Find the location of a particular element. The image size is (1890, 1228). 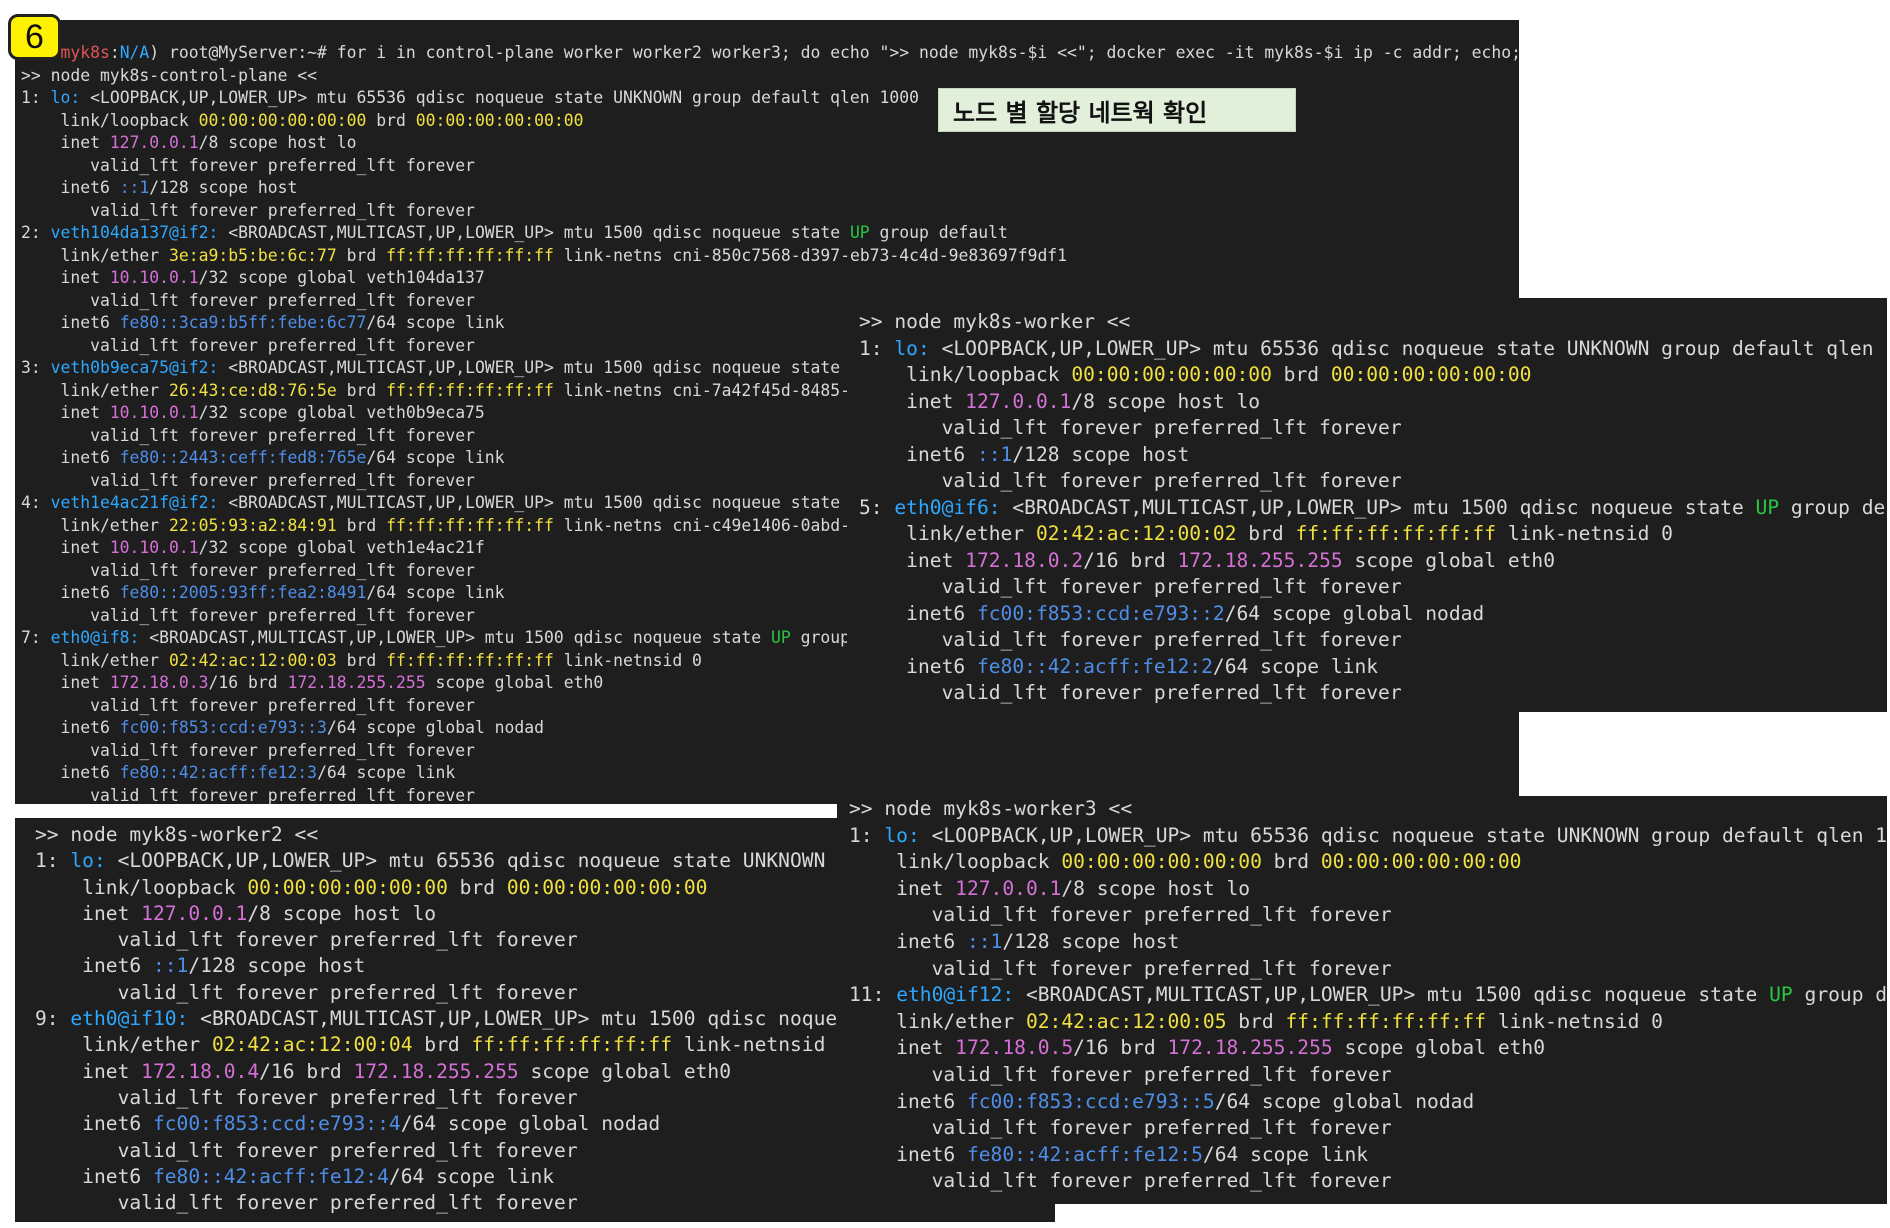

terminal-text-segment: fc00:f853:ccd:e793::4 is located at coordinates (276, 1124).